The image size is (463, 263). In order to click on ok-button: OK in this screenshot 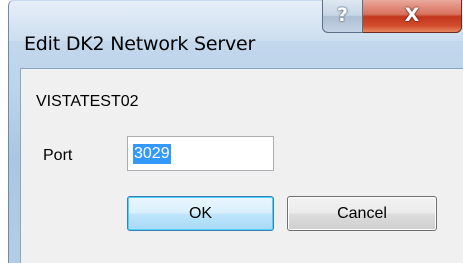, I will do `click(200, 213)`.